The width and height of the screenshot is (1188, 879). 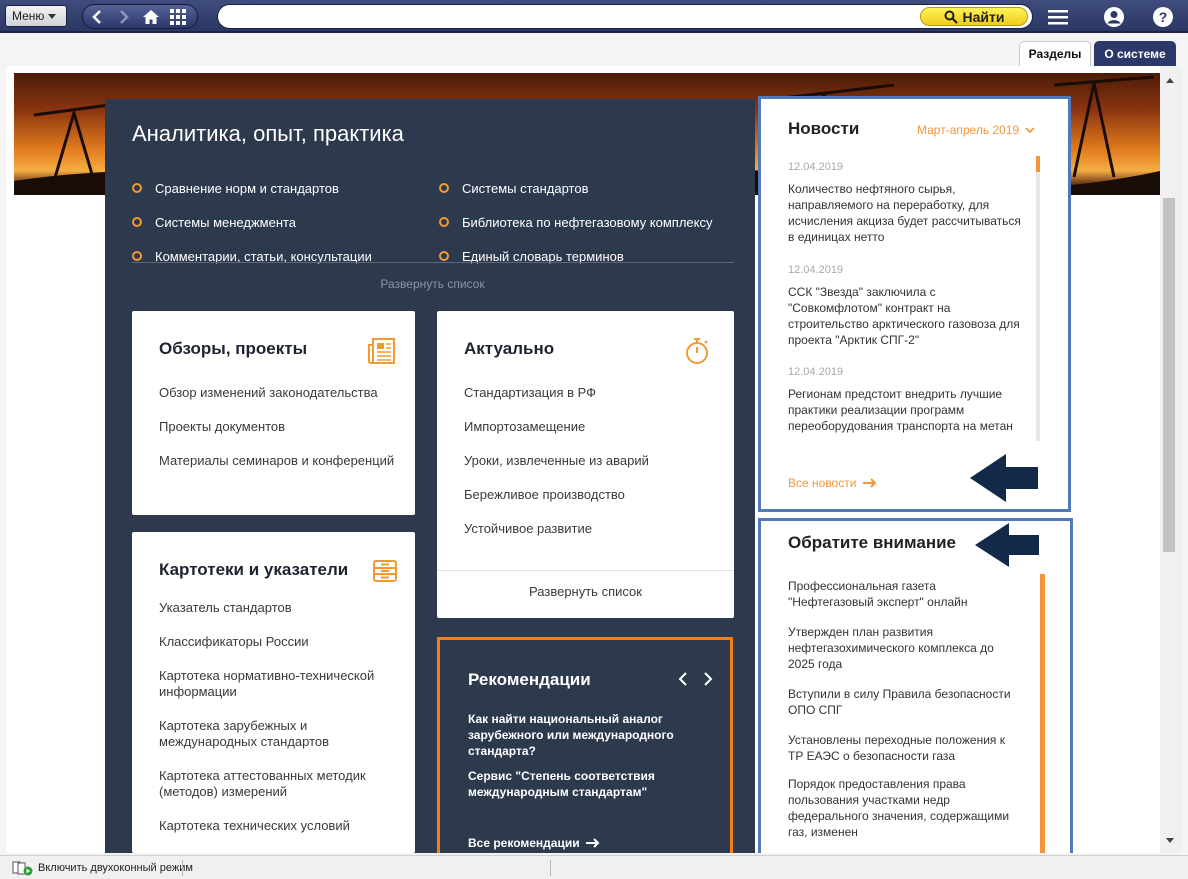 I want to click on scroll-down-arrow-icon, so click(x=1170, y=840).